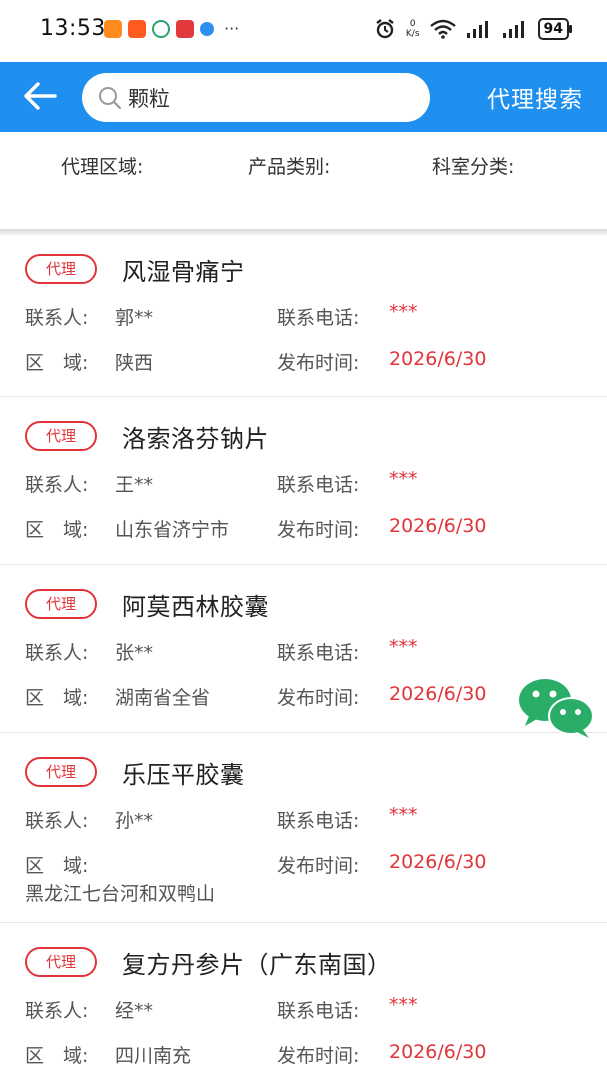 The width and height of the screenshot is (607, 1080). I want to click on app-notify-icon, so click(113, 29).